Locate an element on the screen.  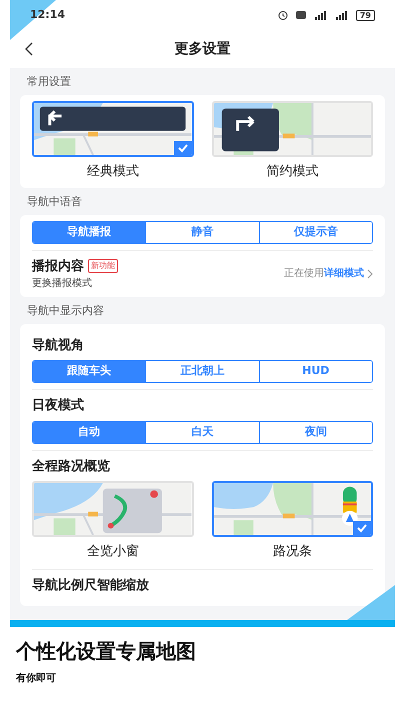
back-icon is located at coordinates (29, 49).